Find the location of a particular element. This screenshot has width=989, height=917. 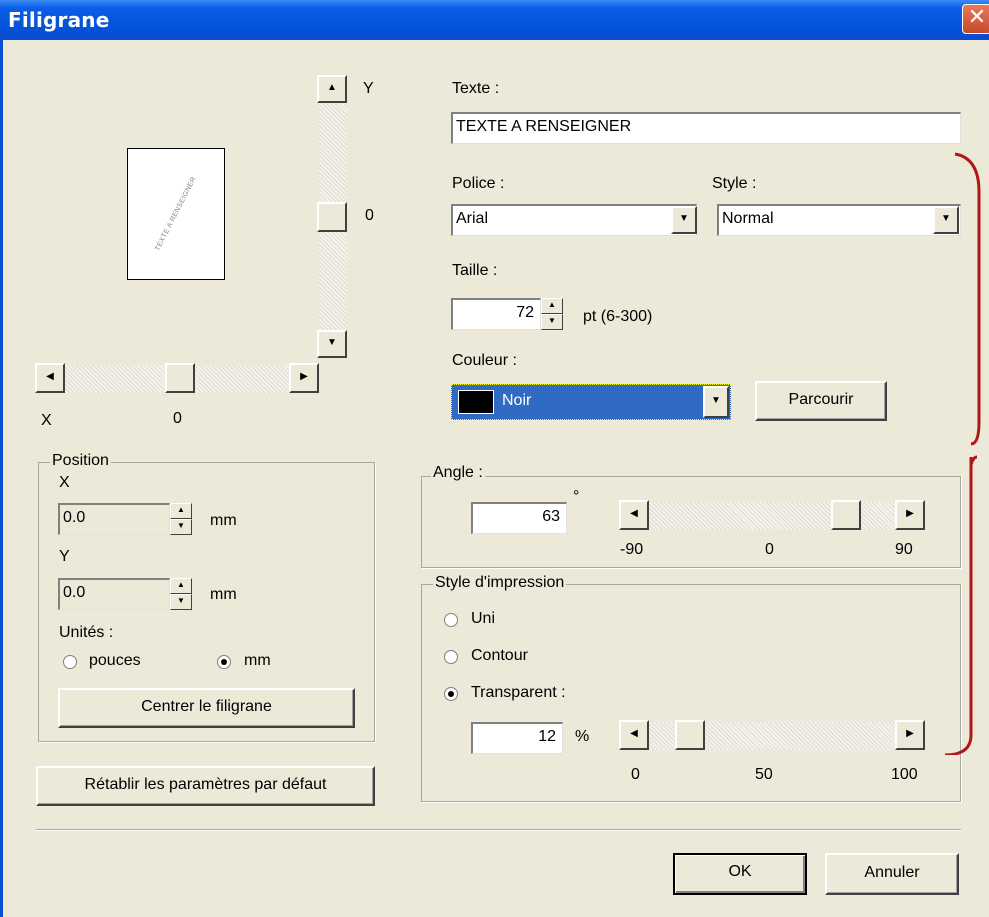

annotation-bracket-upper is located at coordinates (967, 299).